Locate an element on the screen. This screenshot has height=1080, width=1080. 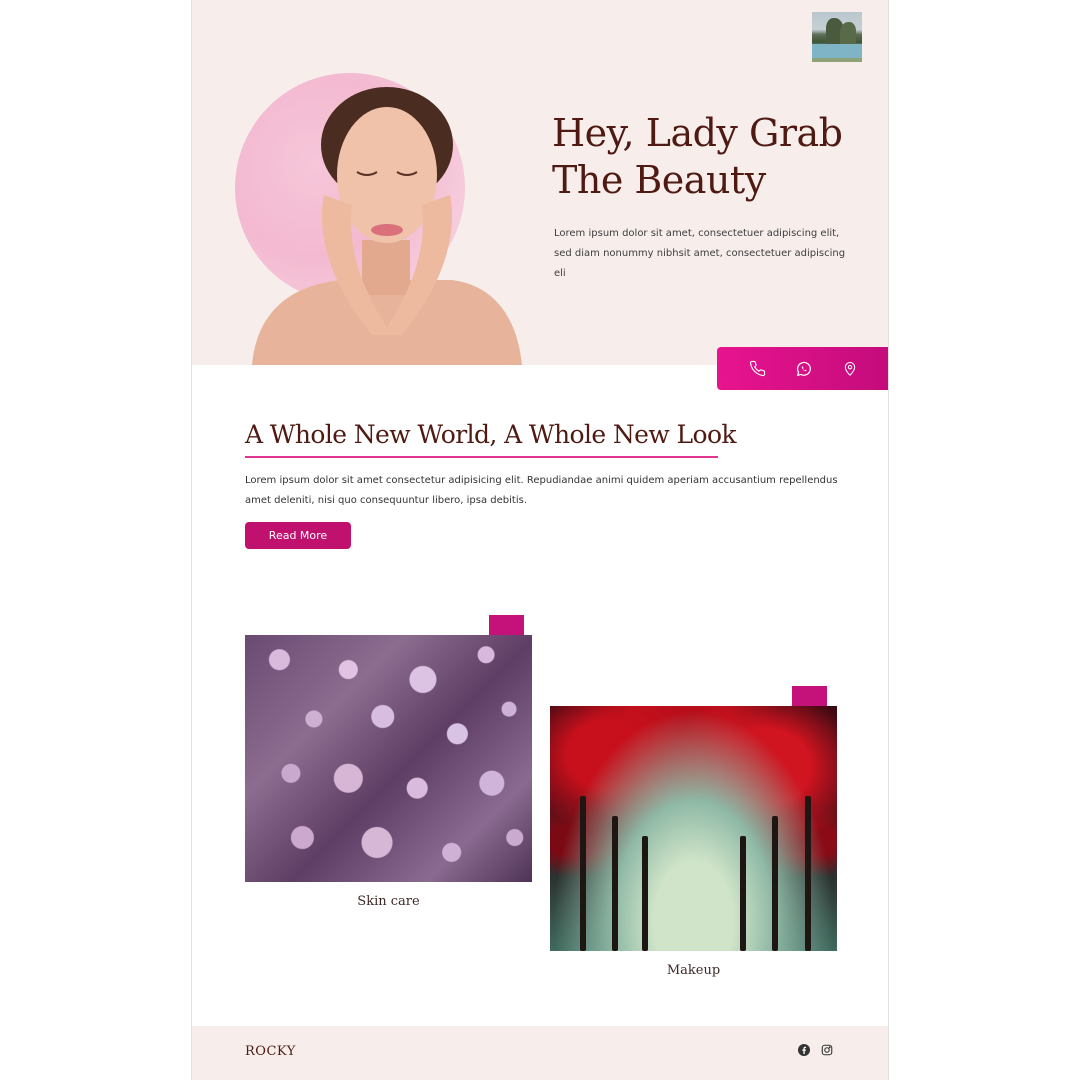
footer: ROCKY is located at coordinates (540, 1053).